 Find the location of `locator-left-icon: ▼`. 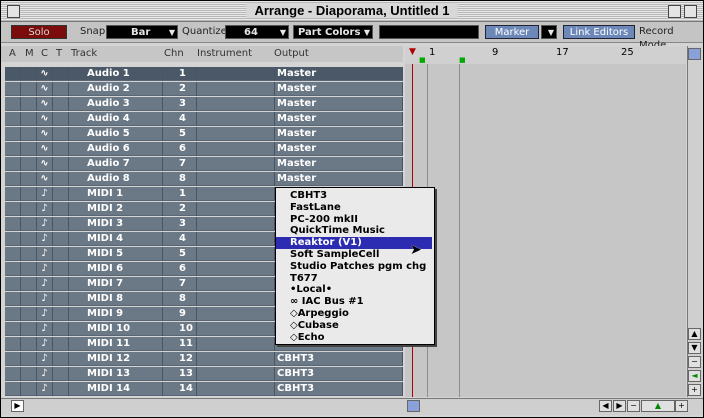

locator-left-icon: ▼ is located at coordinates (412, 52).